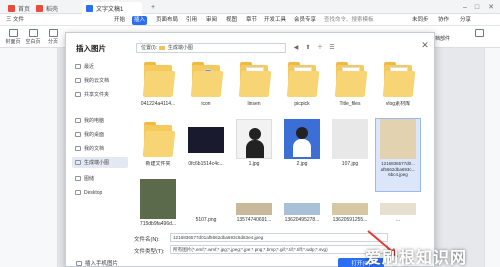 The image size is (500, 267). What do you see at coordinates (279, 237) in the screenshot?
I see `filename-field: 1216836577d01af5662dba693c8d63e4.jpeg` at bounding box center [279, 237].